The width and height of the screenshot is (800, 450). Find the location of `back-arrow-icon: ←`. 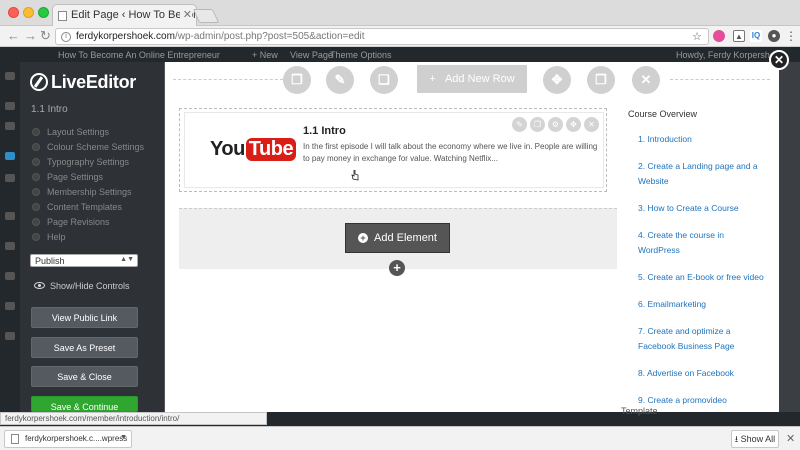

back-arrow-icon: ← is located at coordinates (13, 35).